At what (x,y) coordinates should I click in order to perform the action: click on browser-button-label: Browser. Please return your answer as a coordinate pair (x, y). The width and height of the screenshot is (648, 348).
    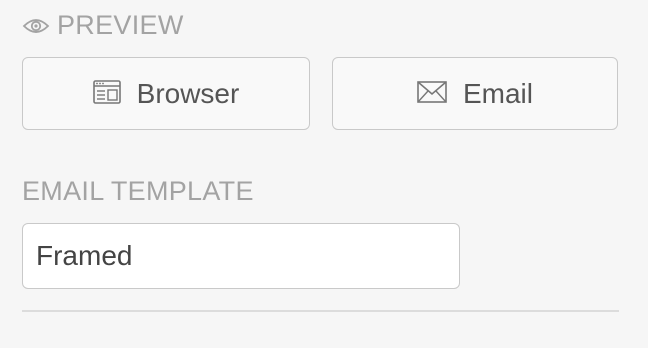
    Looking at the image, I should click on (188, 93).